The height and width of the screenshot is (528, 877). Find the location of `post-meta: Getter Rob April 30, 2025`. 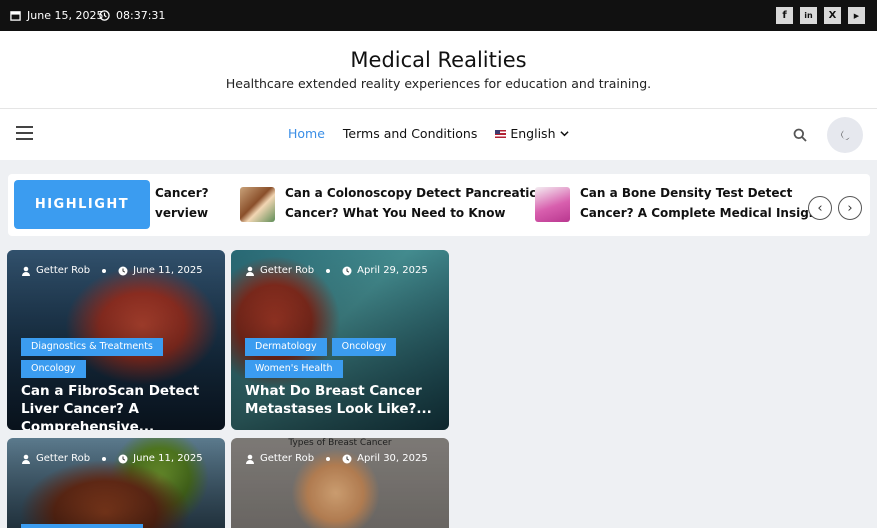

post-meta: Getter Rob April 30, 2025 is located at coordinates (336, 458).